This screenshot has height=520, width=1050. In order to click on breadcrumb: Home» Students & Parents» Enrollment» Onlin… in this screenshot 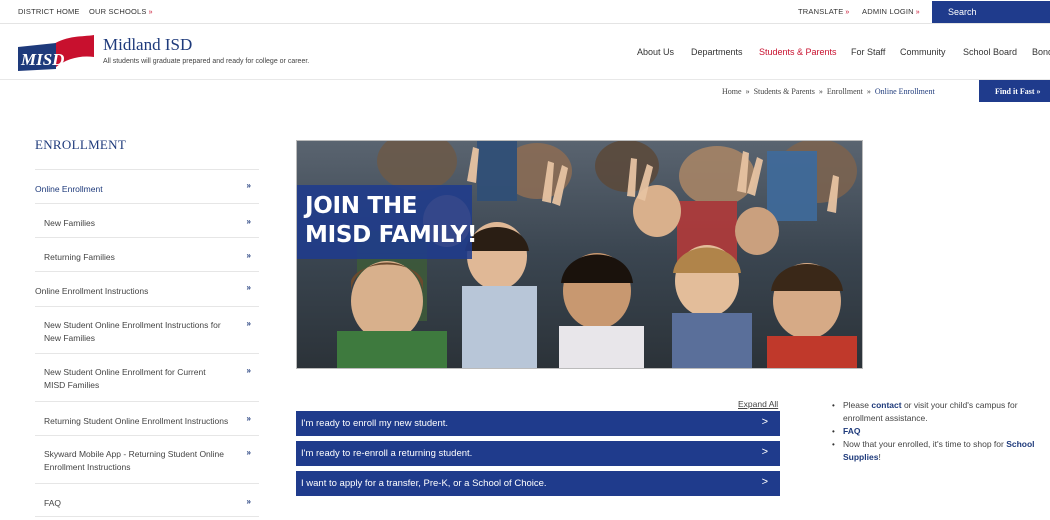, I will do `click(828, 91)`.